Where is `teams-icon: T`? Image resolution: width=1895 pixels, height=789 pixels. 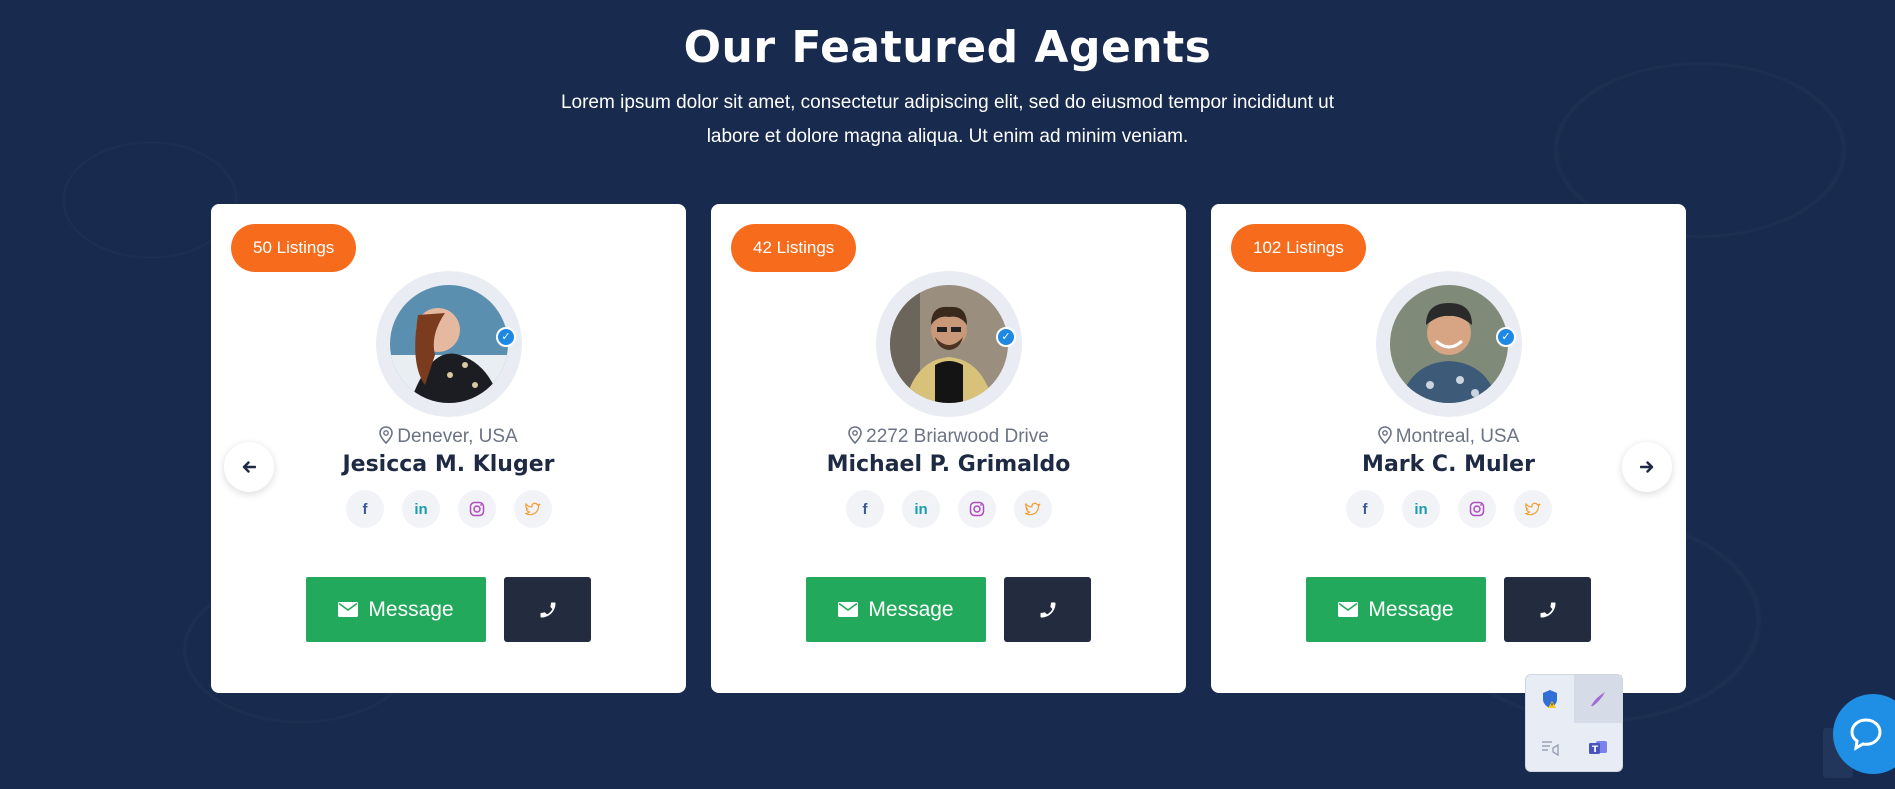 teams-icon: T is located at coordinates (1598, 748).